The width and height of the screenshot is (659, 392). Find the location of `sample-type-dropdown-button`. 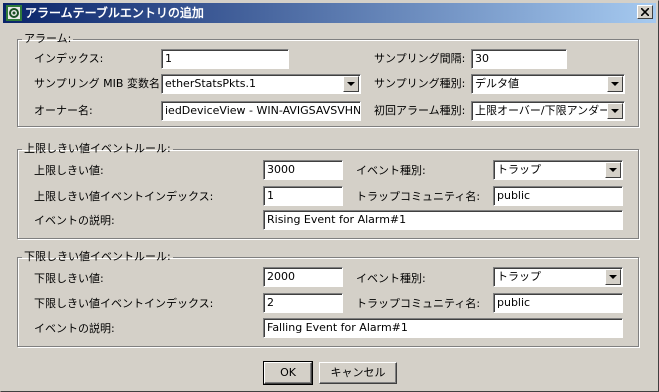

sample-type-dropdown-button is located at coordinates (615, 84).